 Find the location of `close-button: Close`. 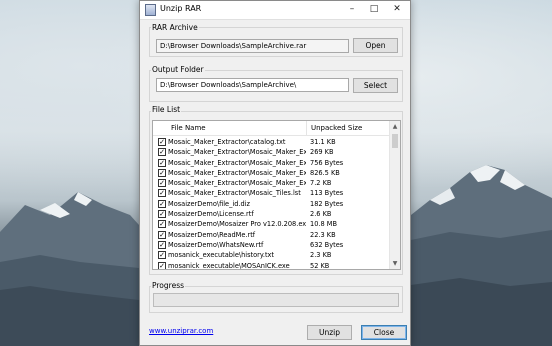

close-button: Close is located at coordinates (384, 332).